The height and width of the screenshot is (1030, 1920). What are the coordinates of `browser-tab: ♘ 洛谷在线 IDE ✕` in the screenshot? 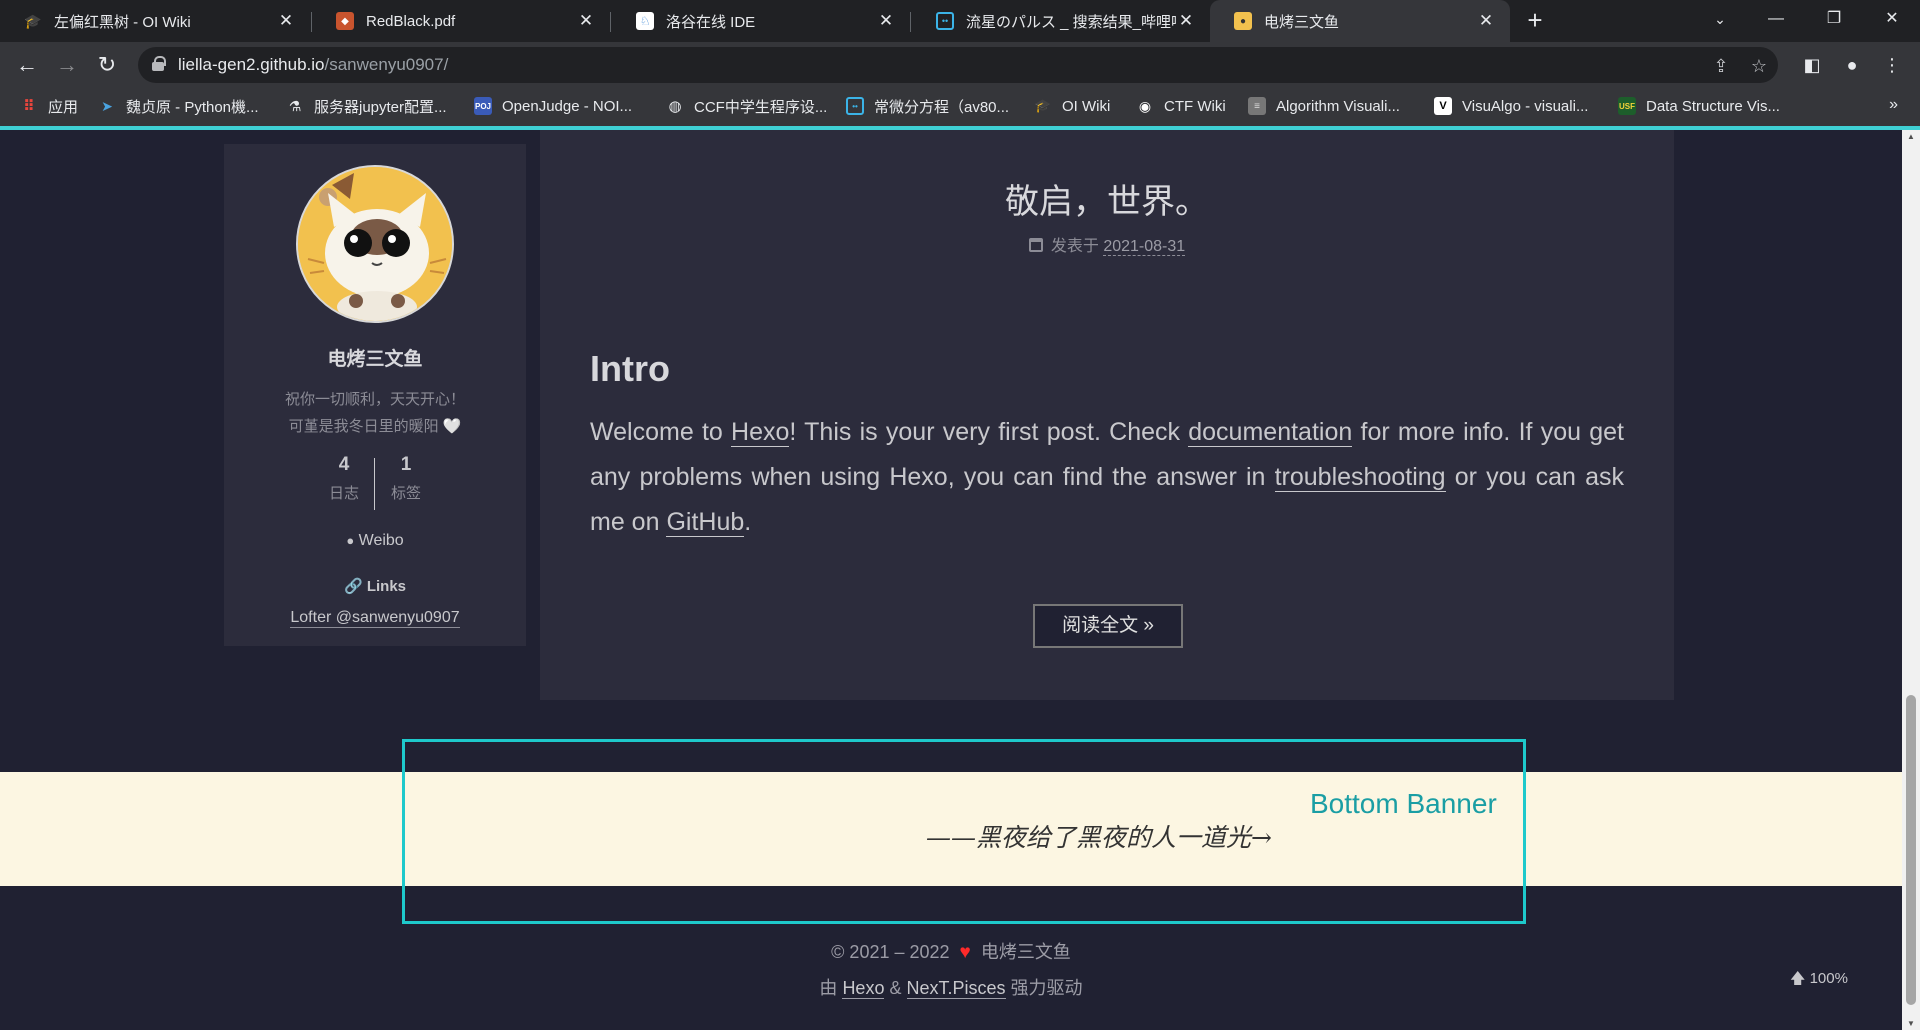 It's located at (761, 21).